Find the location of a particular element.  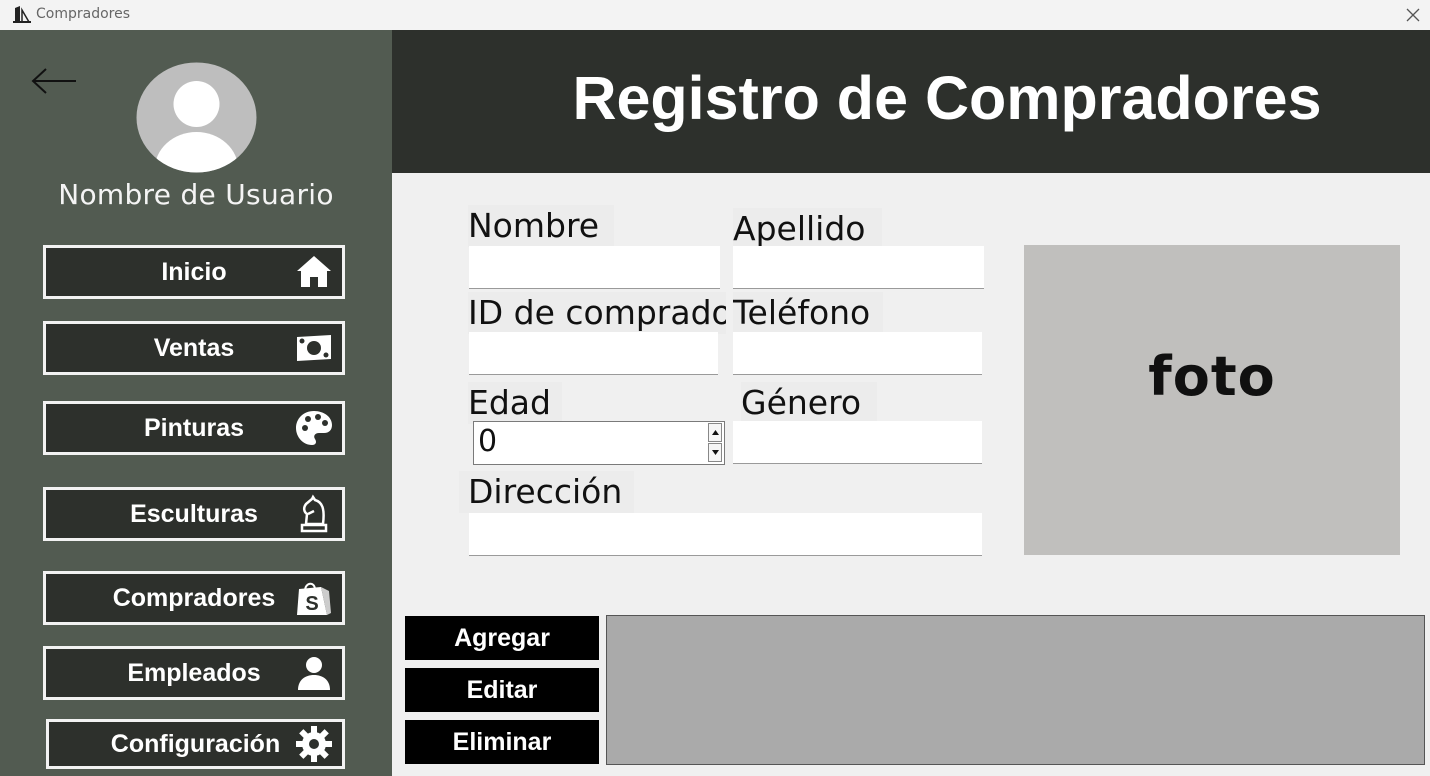

shopping-bag-icon: S is located at coordinates (314, 598).